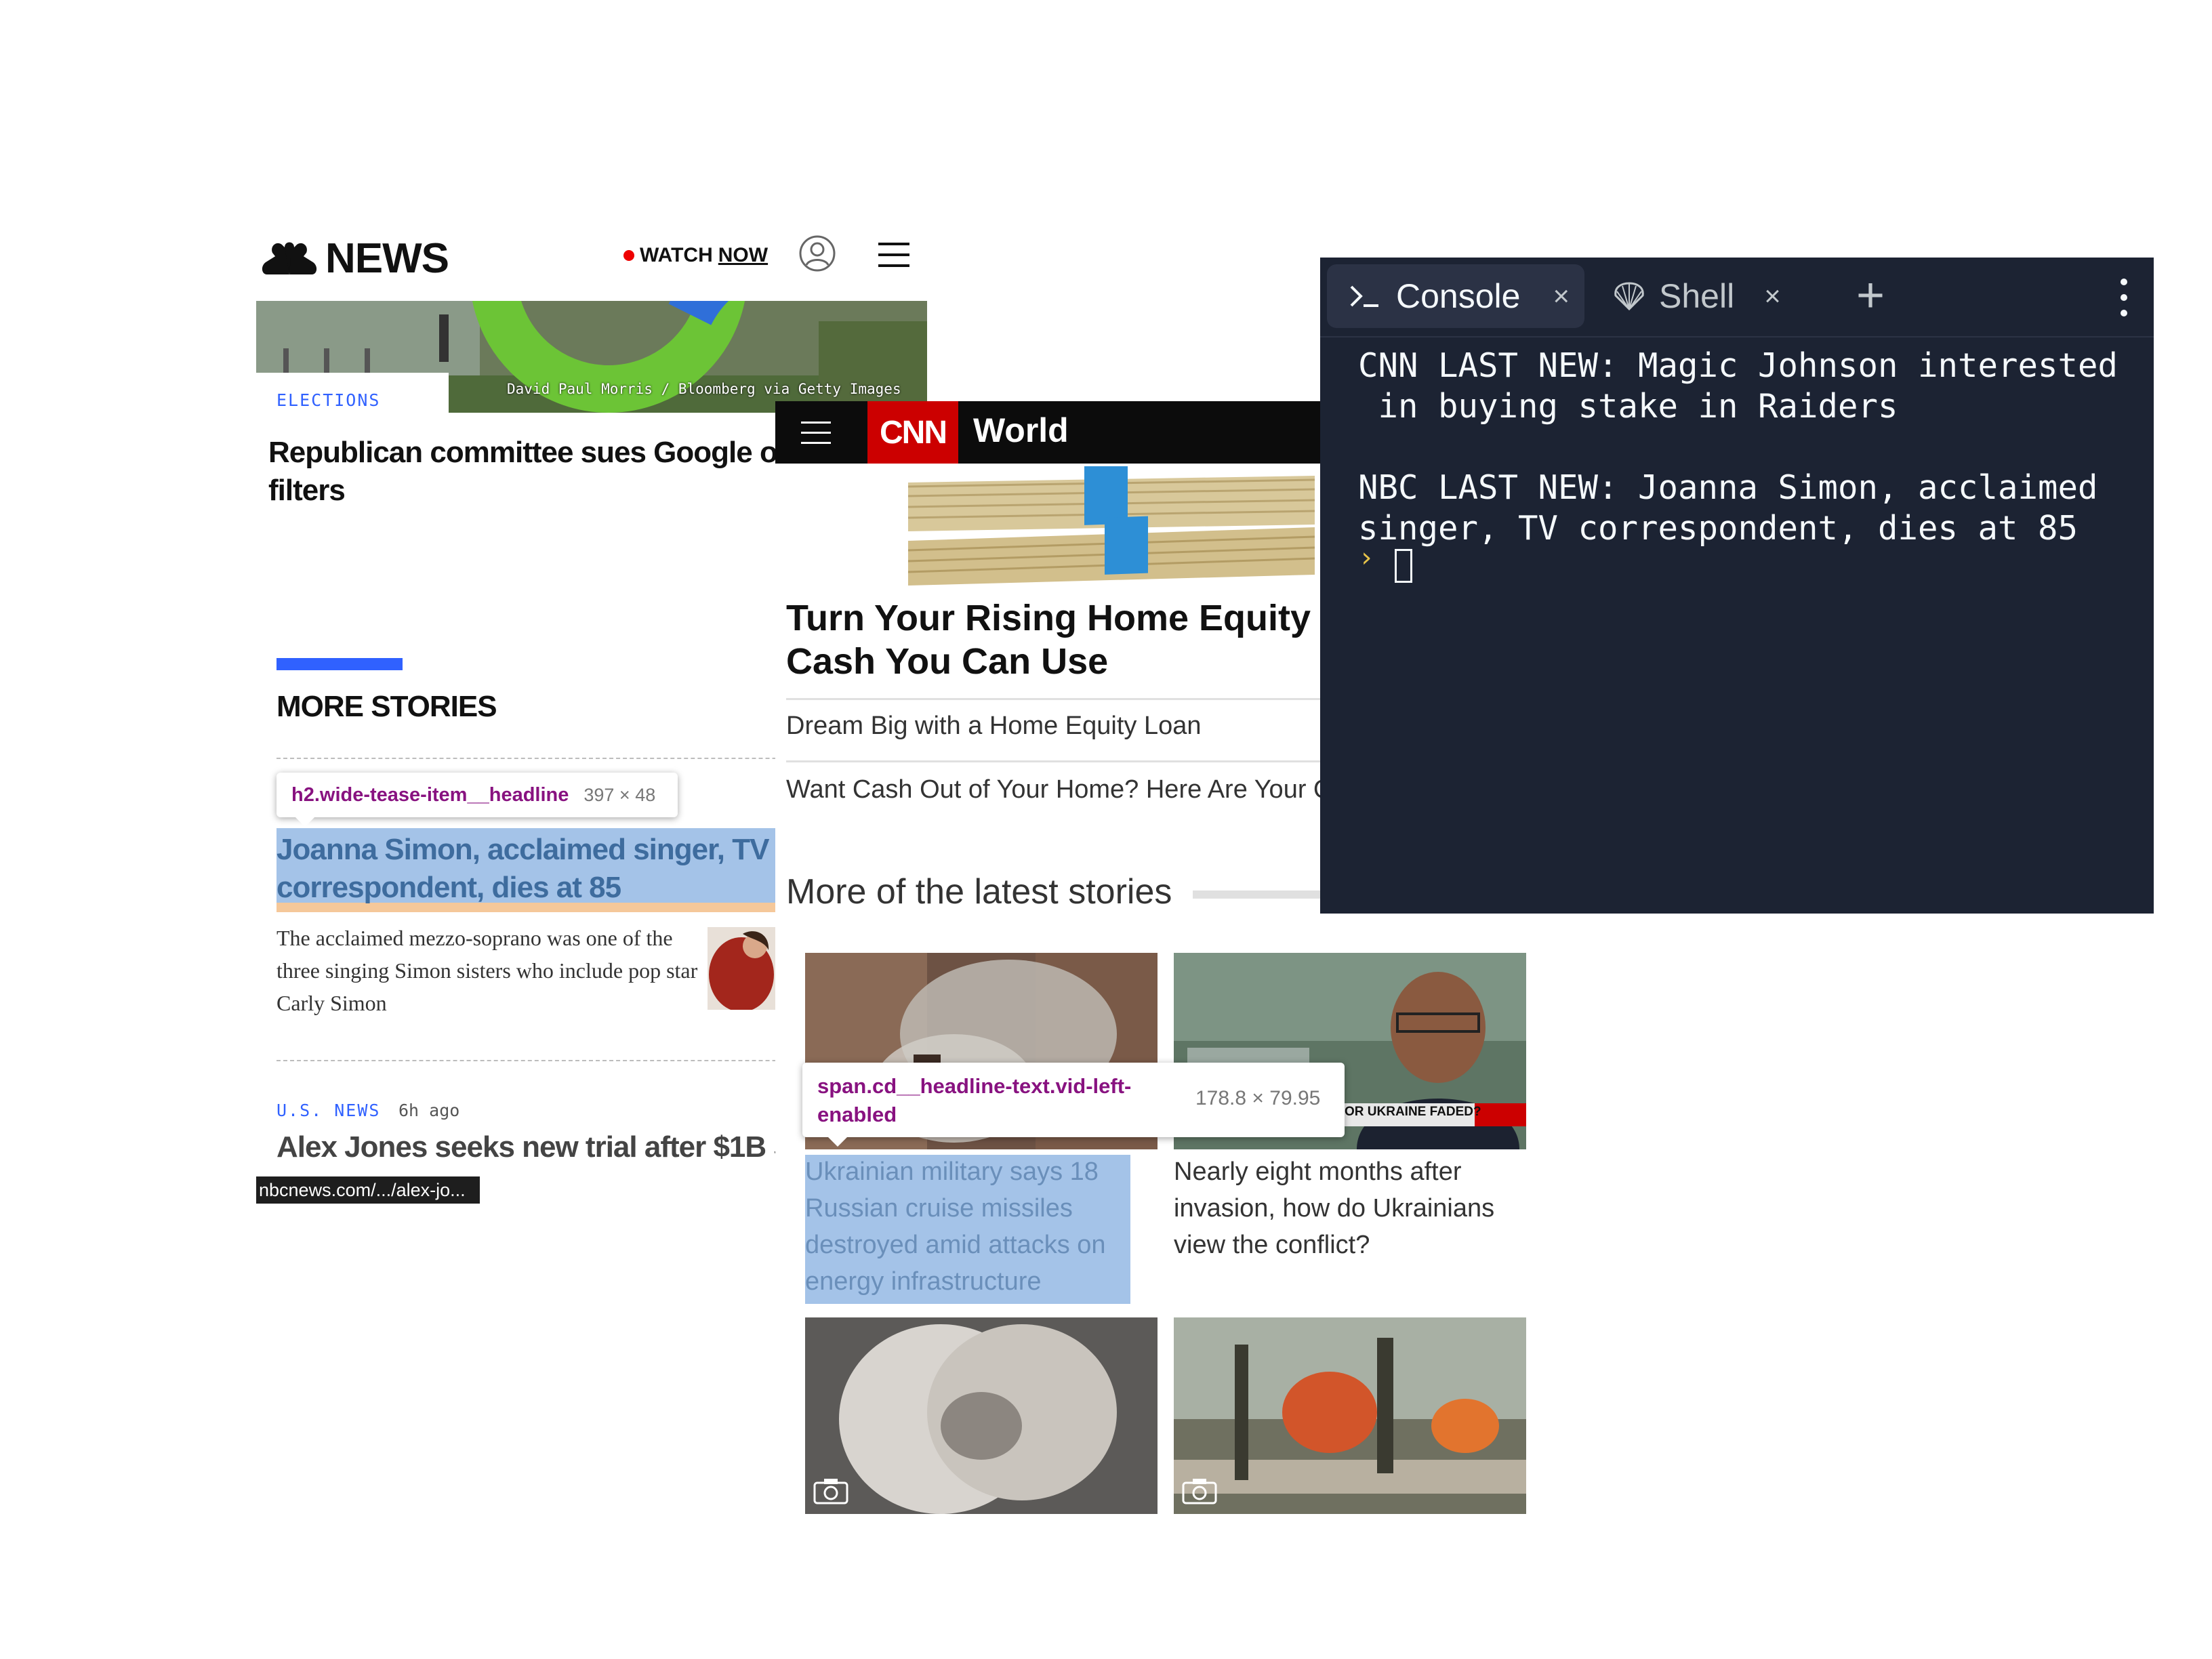 The image size is (2212, 1659). What do you see at coordinates (619, 795) in the screenshot?
I see `tooltip-size: 397 × 48` at bounding box center [619, 795].